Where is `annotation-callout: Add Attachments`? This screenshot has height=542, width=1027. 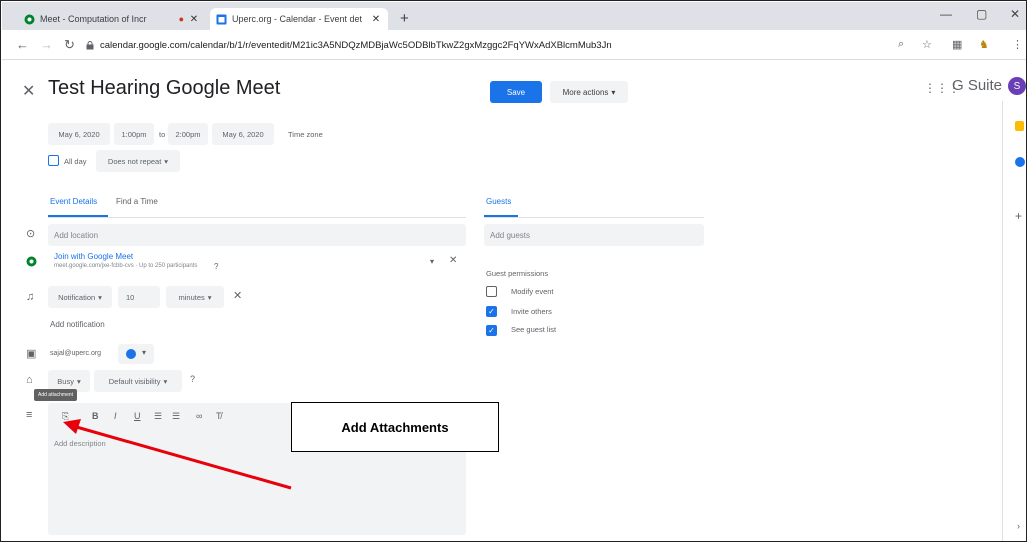
annotation-callout: Add Attachments is located at coordinates (395, 427).